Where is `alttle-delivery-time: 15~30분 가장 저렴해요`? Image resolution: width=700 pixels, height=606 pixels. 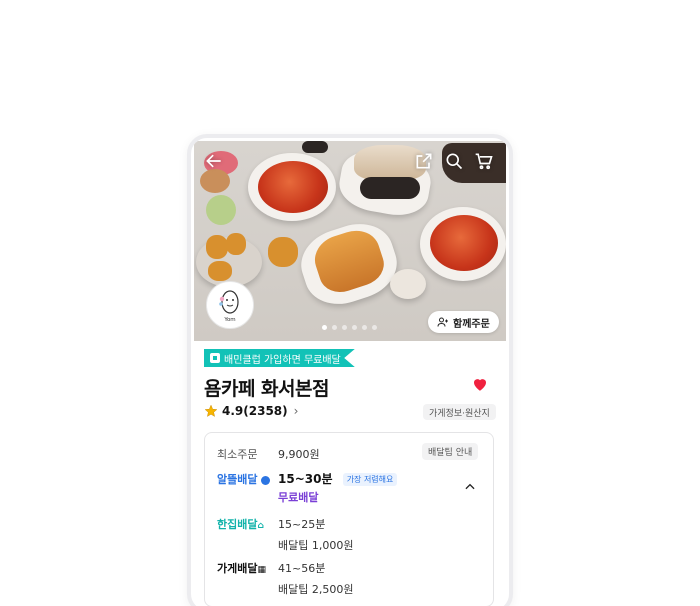 alttle-delivery-time: 15~30분 가장 저렴해요 is located at coordinates (338, 478).